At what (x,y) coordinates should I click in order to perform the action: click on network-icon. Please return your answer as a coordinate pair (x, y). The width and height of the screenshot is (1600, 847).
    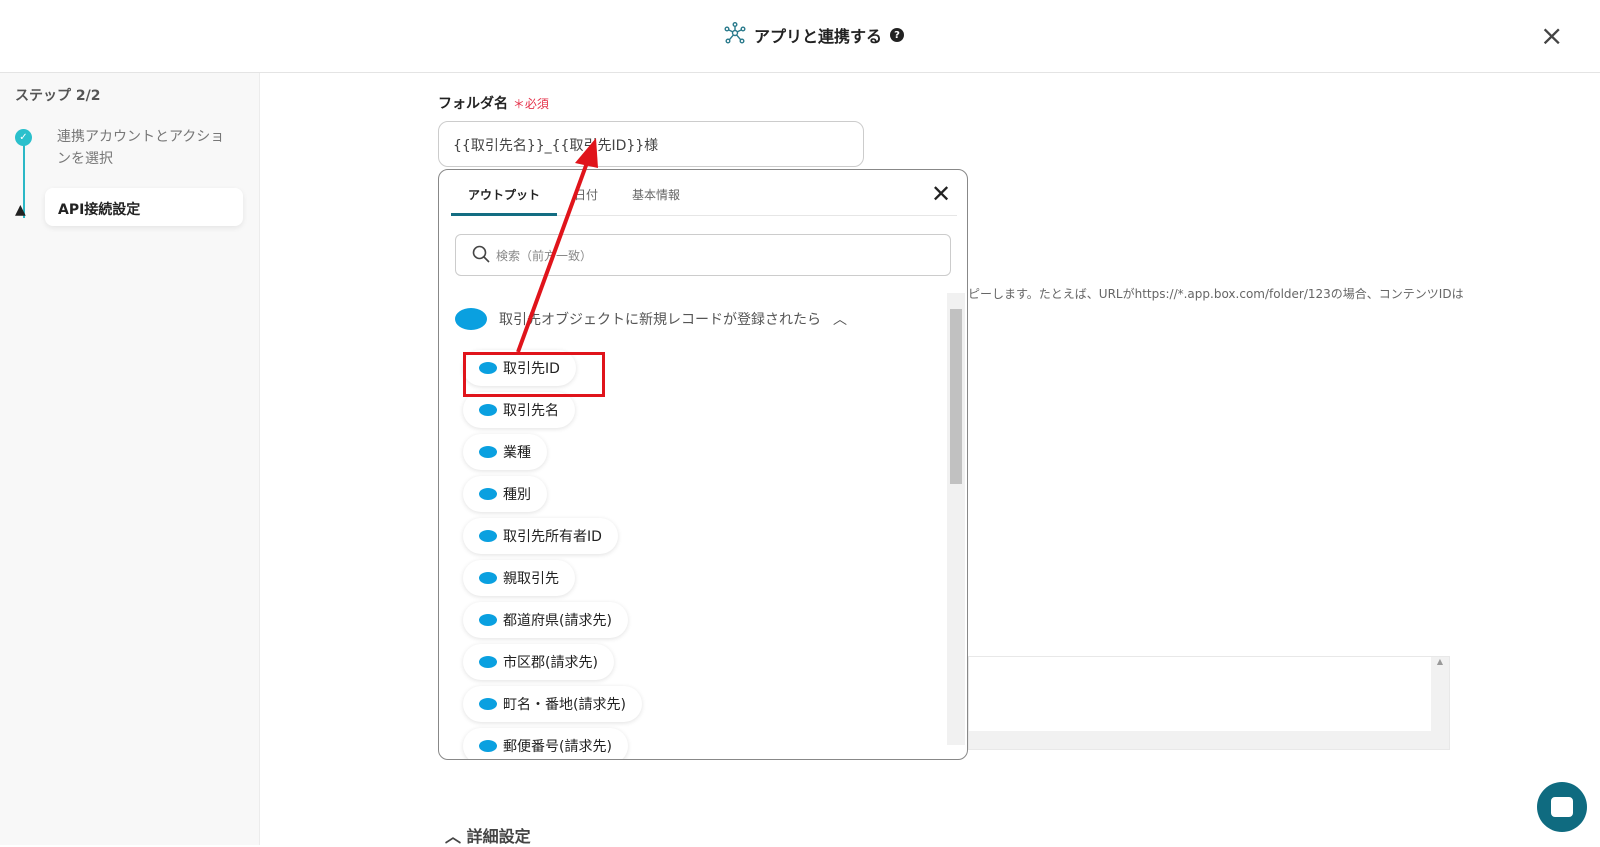
    Looking at the image, I should click on (735, 35).